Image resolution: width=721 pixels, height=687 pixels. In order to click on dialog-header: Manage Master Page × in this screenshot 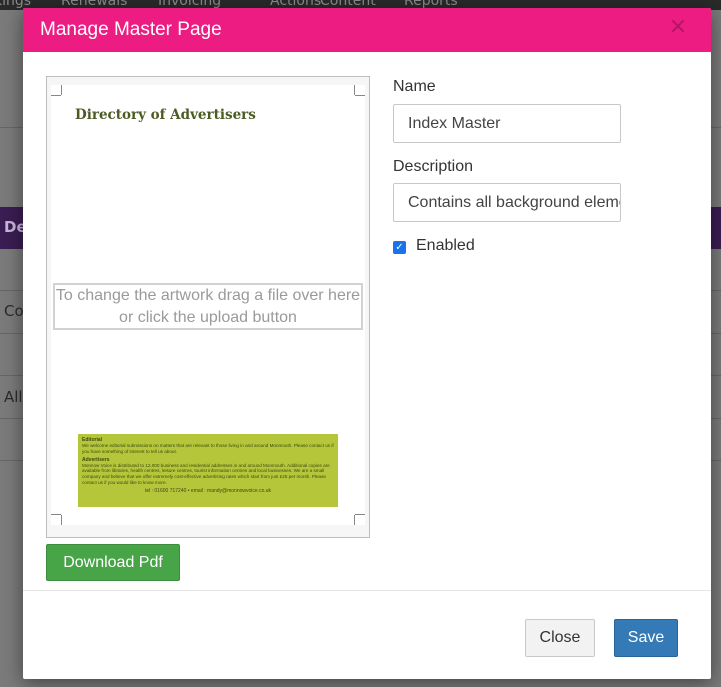, I will do `click(367, 30)`.